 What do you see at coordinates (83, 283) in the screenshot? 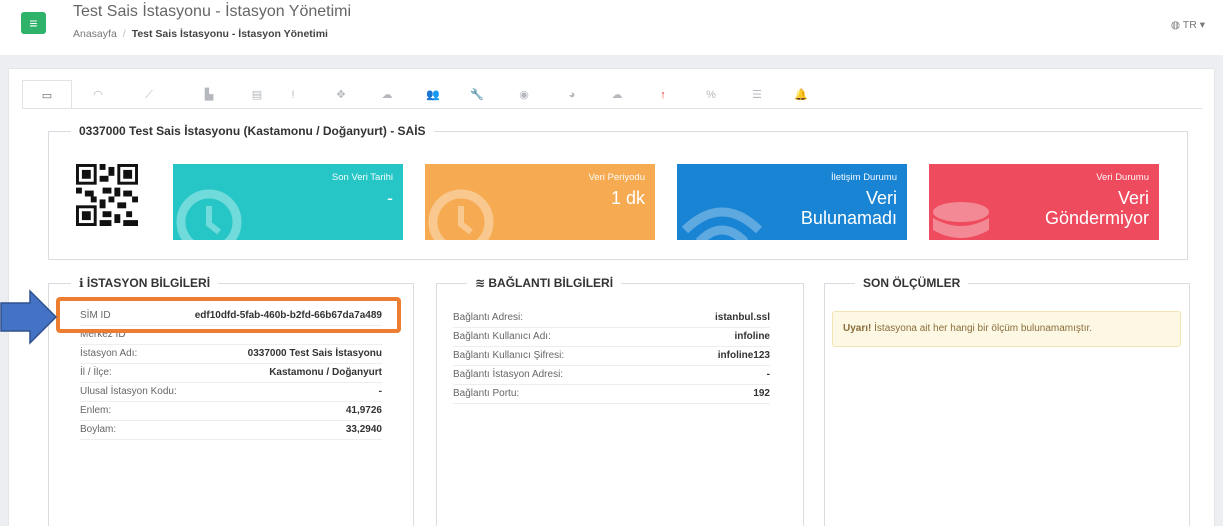
I see `info-icon: ℹ` at bounding box center [83, 283].